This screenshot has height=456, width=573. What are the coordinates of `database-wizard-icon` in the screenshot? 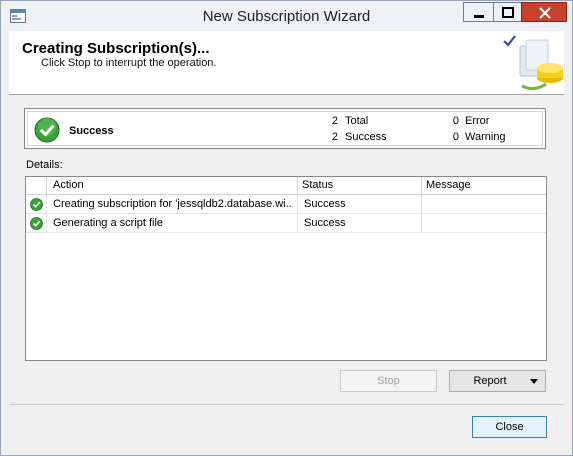 It's located at (533, 63).